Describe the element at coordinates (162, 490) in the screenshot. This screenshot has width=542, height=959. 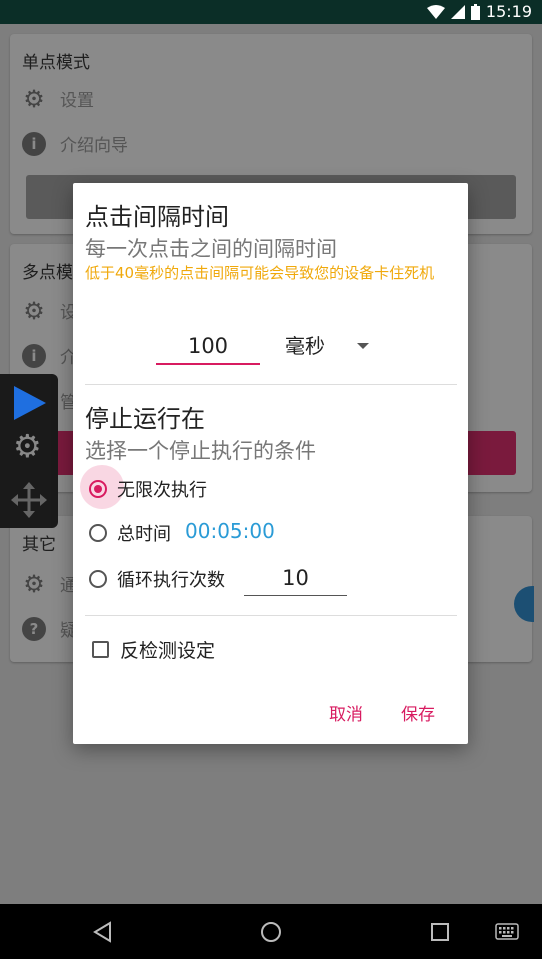
I see `option-infinite-label: 无限次执行` at that location.